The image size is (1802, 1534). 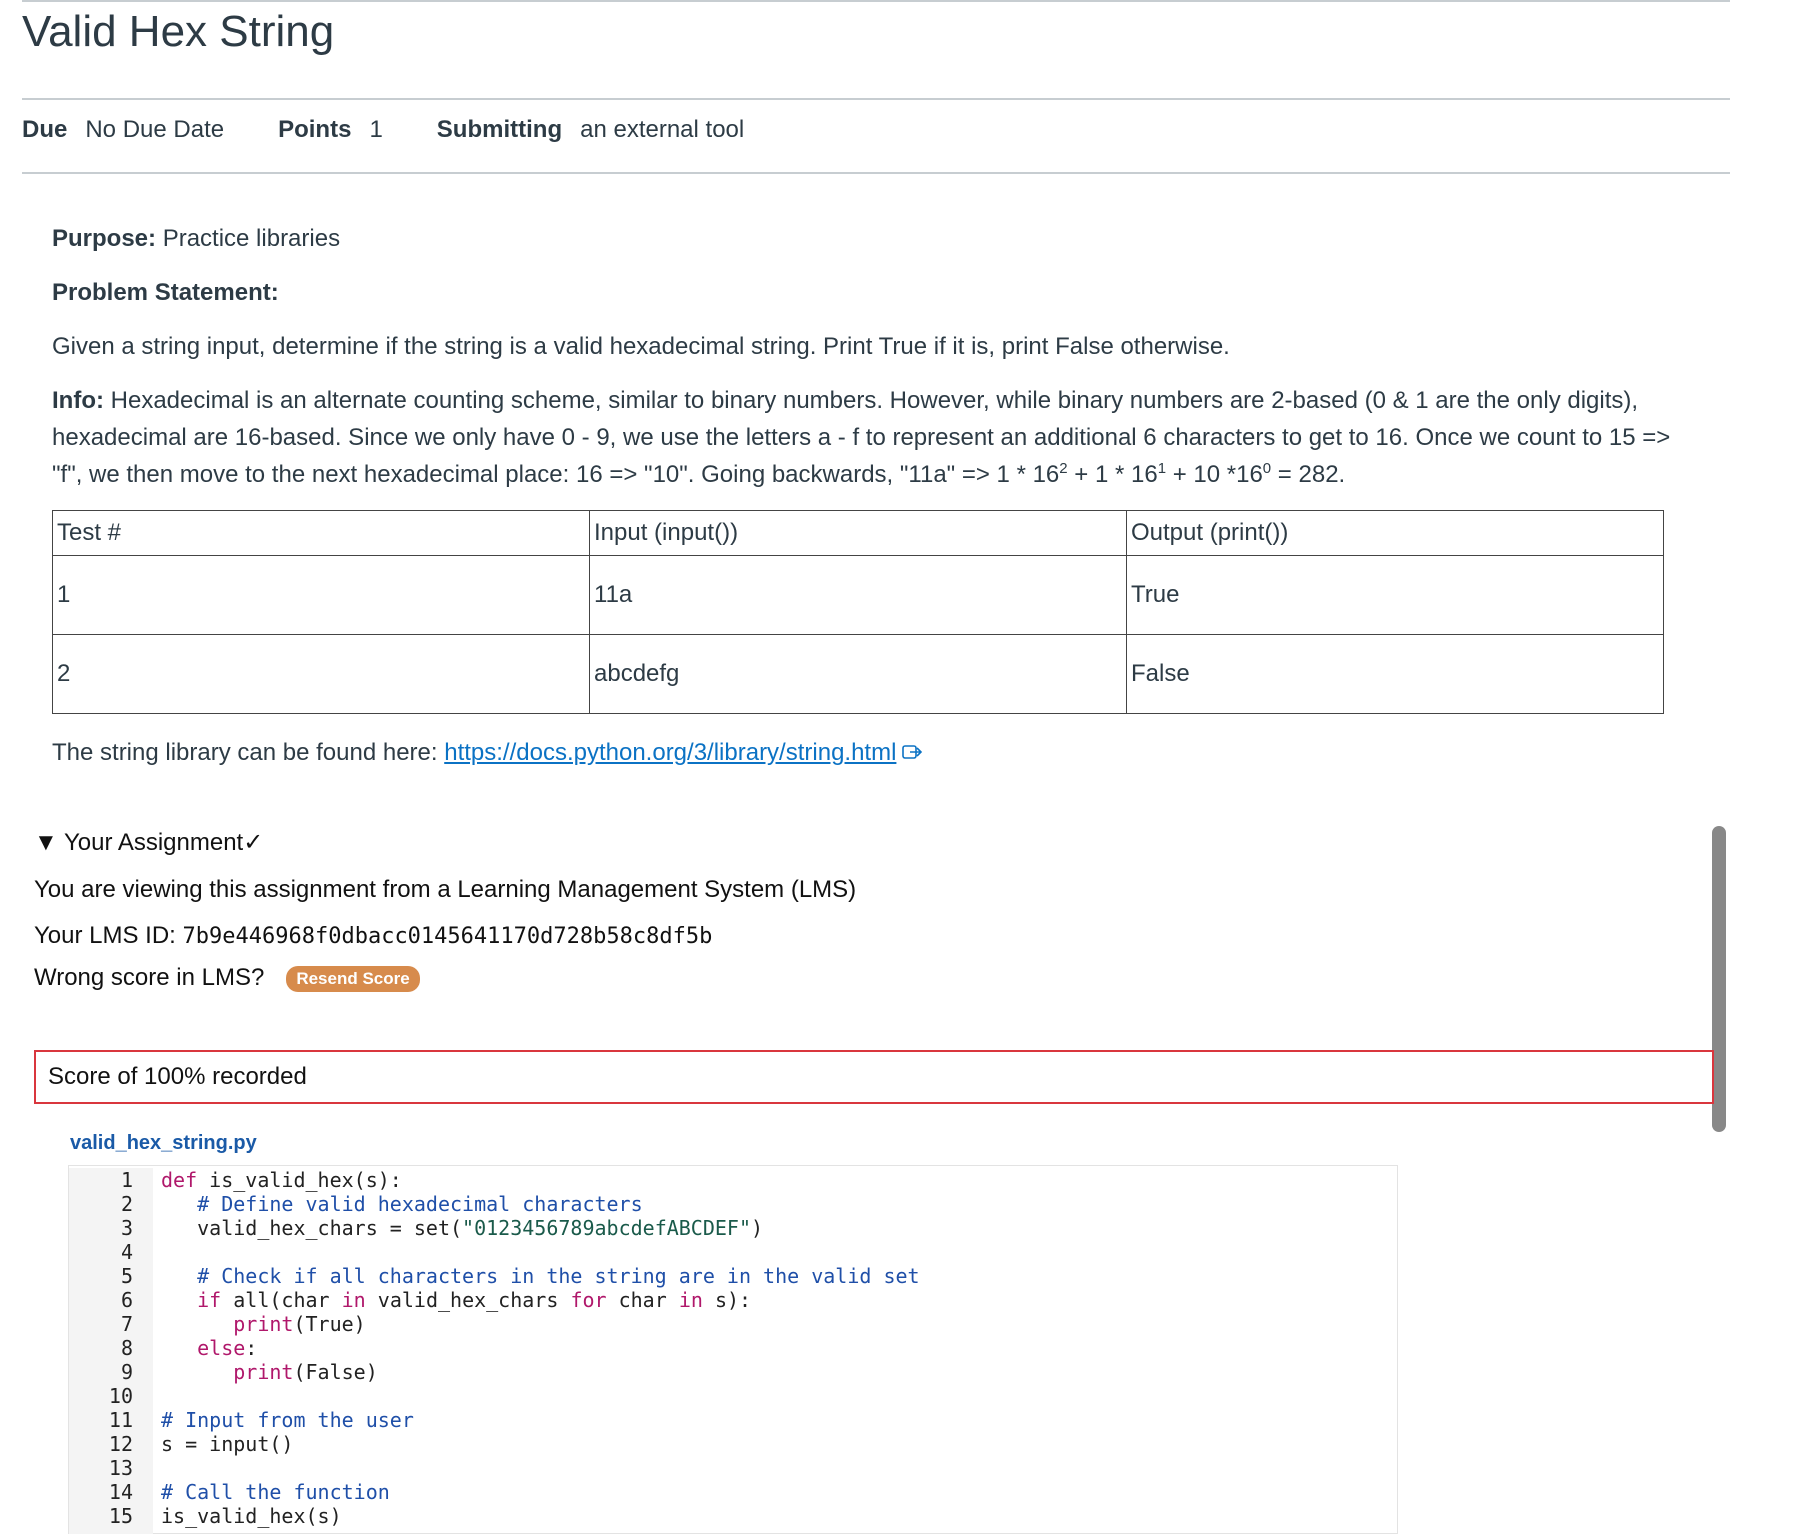 I want to click on library-text: The string library can be found here:, so click(x=248, y=752).